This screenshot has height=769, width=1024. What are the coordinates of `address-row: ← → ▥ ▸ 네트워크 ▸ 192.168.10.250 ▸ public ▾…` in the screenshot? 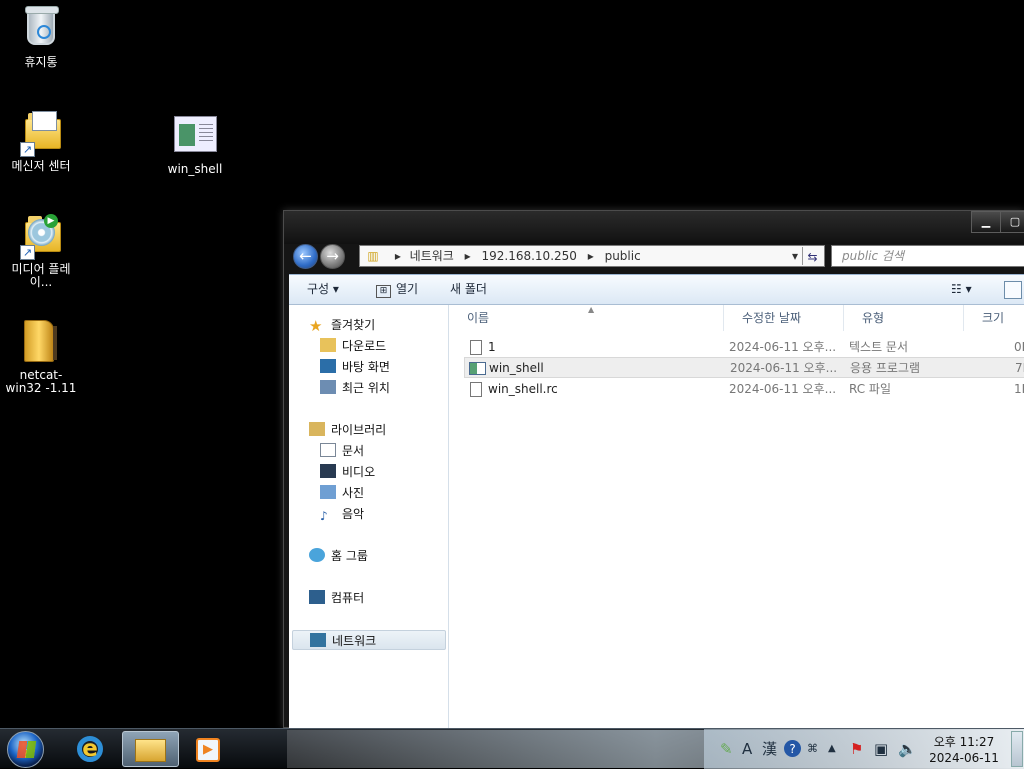 It's located at (656, 257).